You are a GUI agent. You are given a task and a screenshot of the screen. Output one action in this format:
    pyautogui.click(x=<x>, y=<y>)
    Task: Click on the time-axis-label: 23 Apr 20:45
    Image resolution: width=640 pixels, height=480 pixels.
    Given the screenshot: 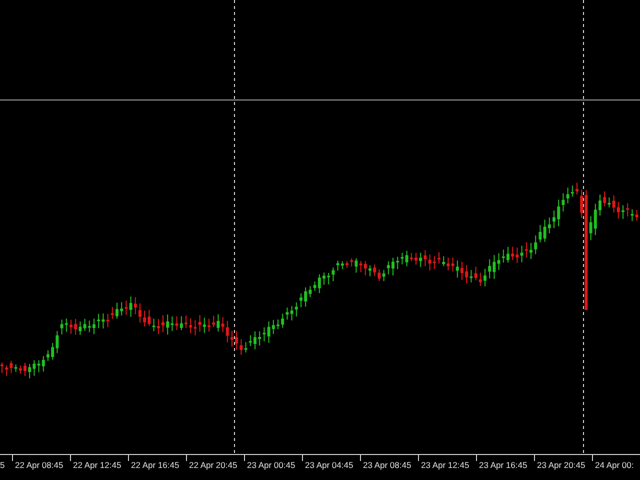 What is the action you would take?
    pyautogui.click(x=561, y=465)
    